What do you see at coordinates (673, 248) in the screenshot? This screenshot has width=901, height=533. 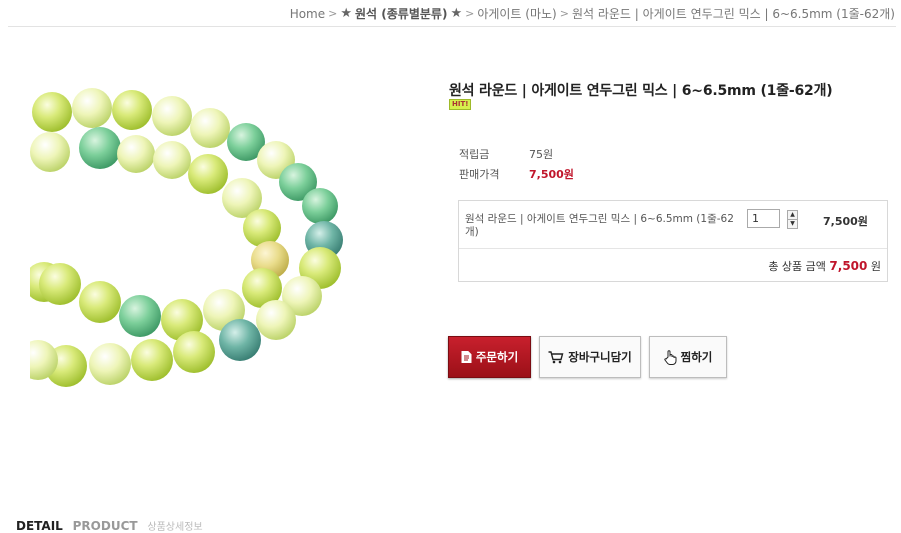 I see `option-divider` at bounding box center [673, 248].